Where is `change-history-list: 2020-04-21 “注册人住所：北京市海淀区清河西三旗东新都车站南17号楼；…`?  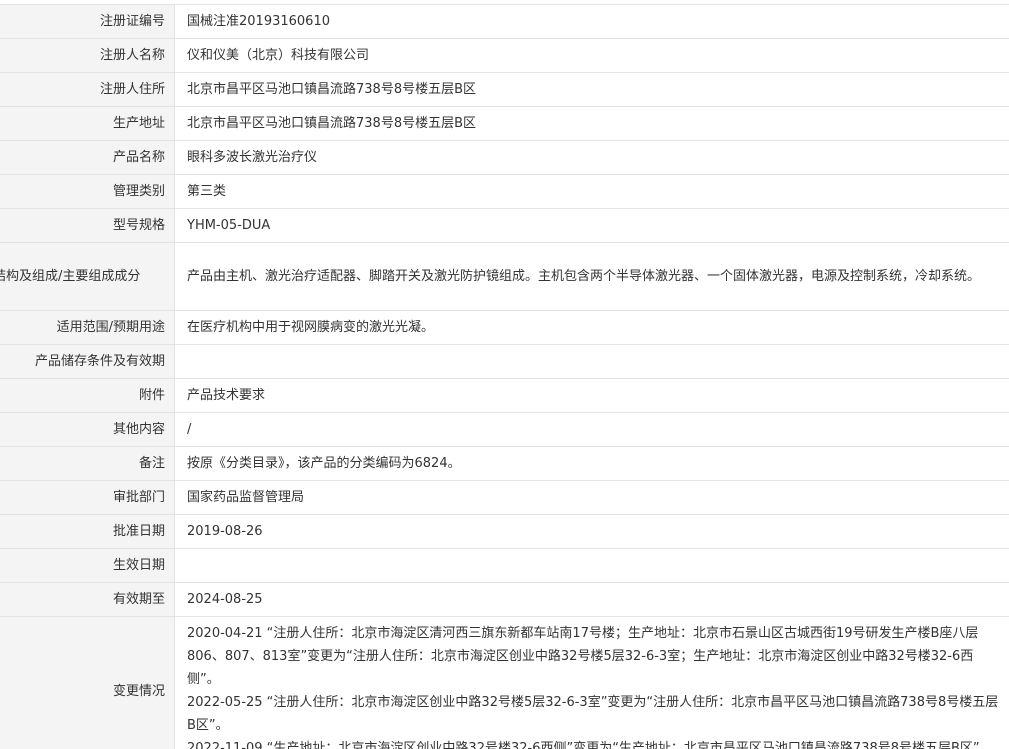 change-history-list: 2020-04-21 “注册人住所：北京市海淀区清河西三旗东新都车站南17号楼；… is located at coordinates (591, 682).